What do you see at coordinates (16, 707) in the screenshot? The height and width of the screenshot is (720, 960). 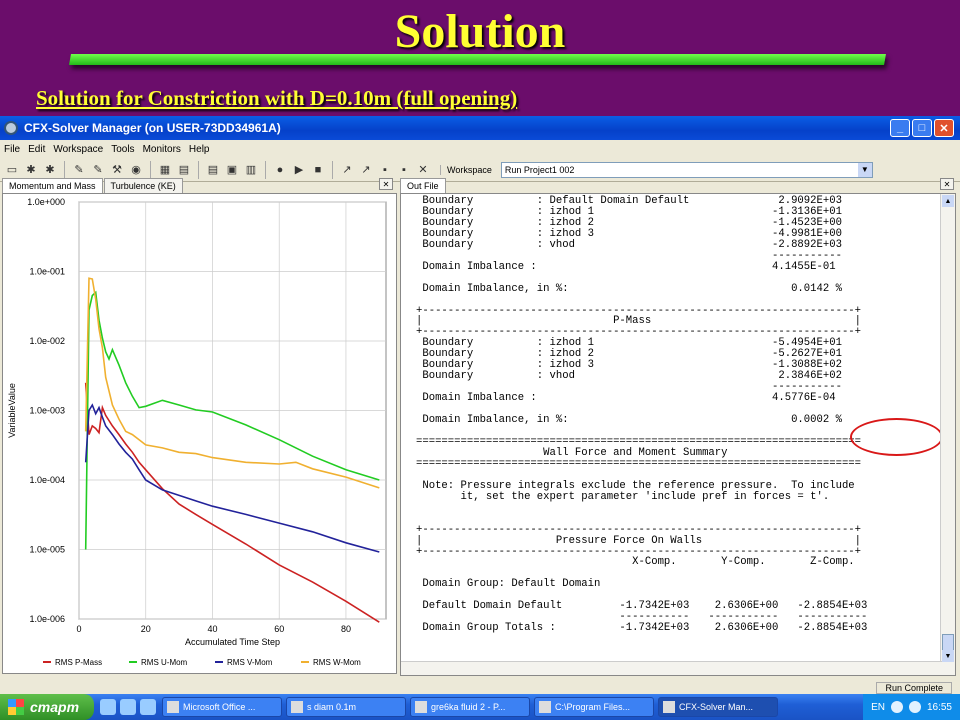 I see `windows-flag-icon` at bounding box center [16, 707].